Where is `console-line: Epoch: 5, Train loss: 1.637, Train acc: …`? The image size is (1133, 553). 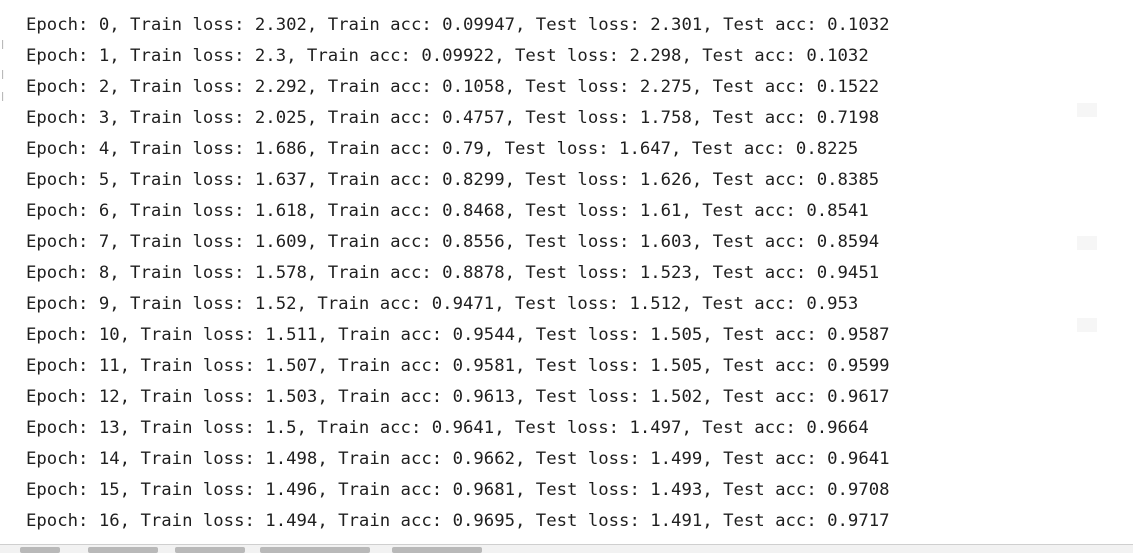 console-line: Epoch: 5, Train loss: 1.637, Train acc: … is located at coordinates (453, 180).